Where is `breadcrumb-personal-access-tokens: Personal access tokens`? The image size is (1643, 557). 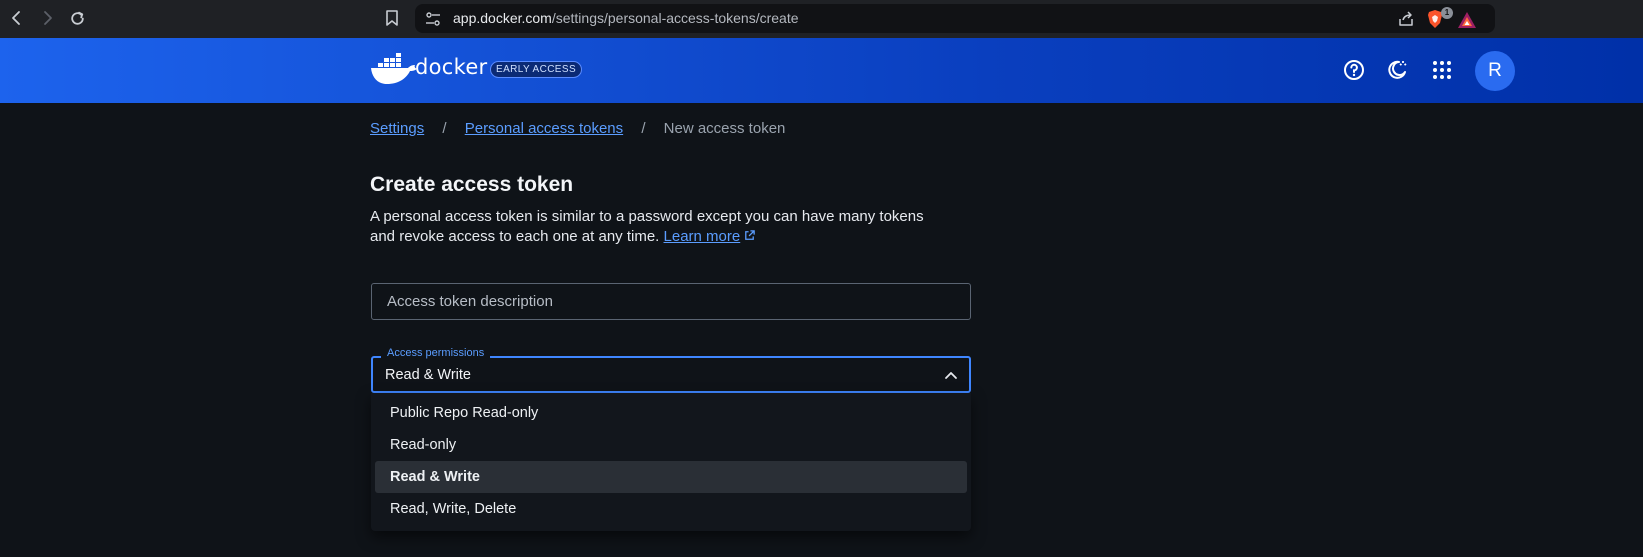
breadcrumb-personal-access-tokens: Personal access tokens is located at coordinates (544, 128).